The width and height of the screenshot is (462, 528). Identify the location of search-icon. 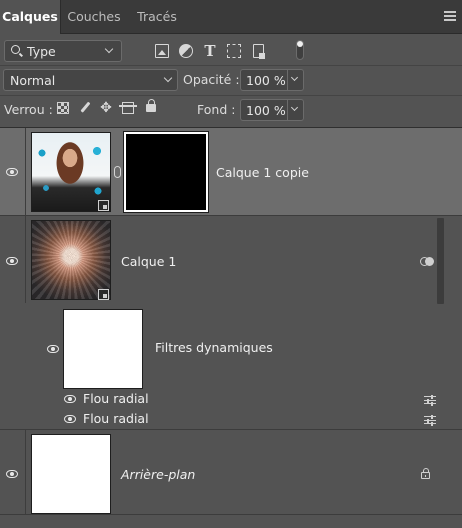
(15, 49).